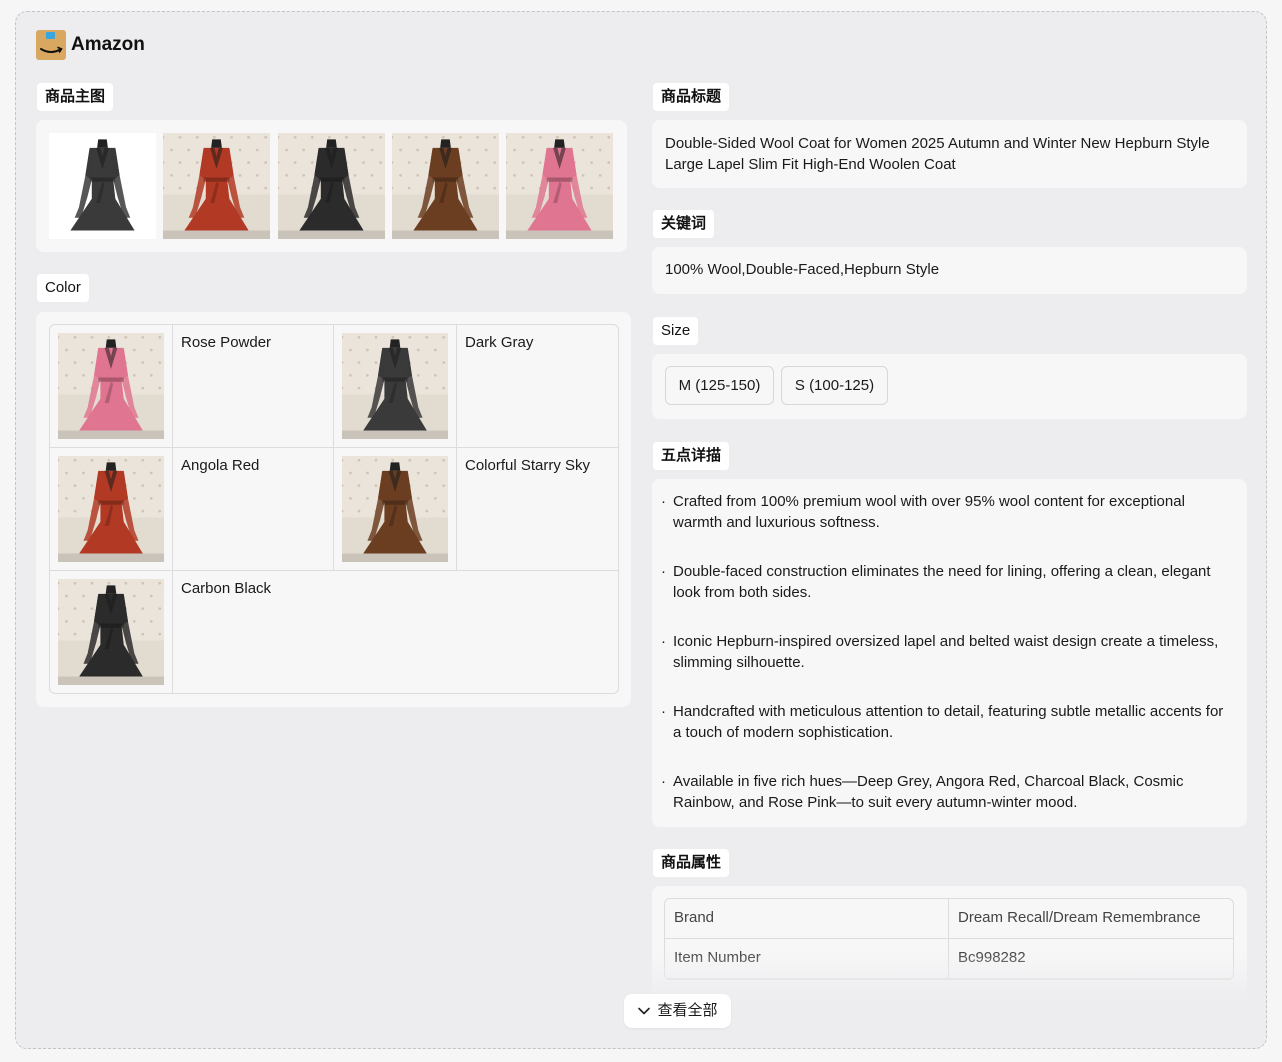  I want to click on size-options-card: M (125-150) S (100-125), so click(949, 386).